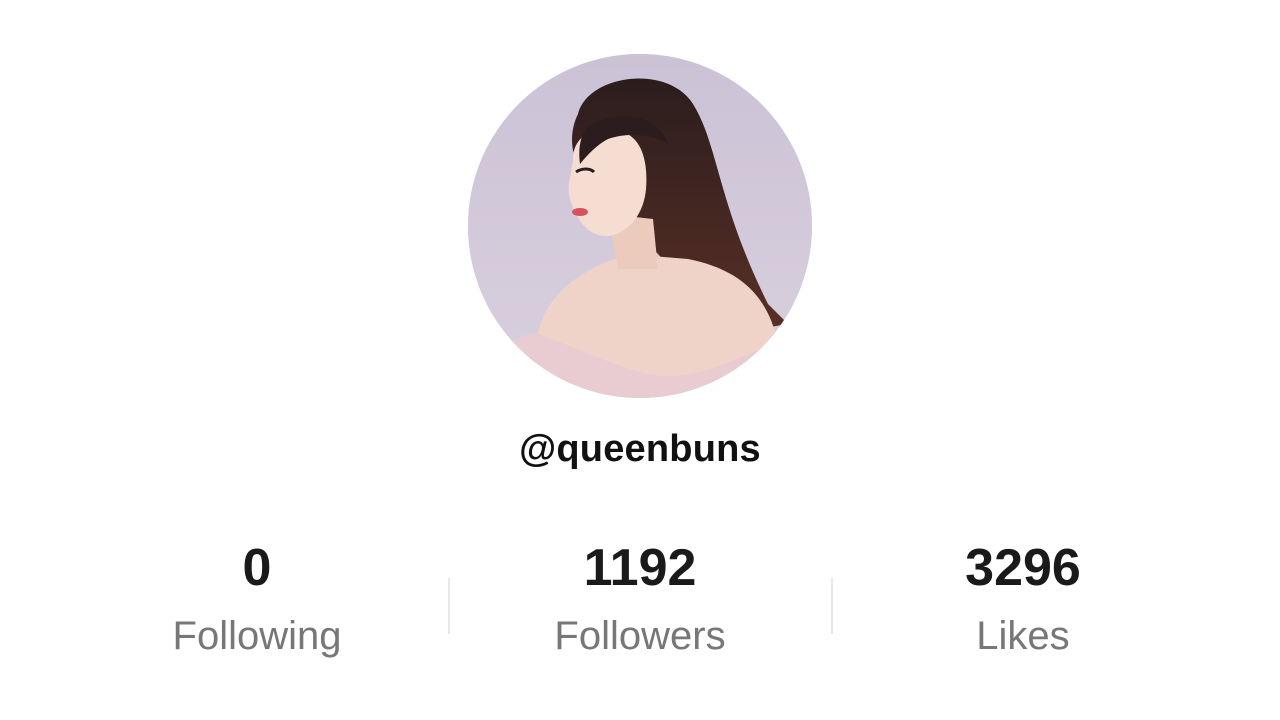 The height and width of the screenshot is (720, 1280). What do you see at coordinates (257, 636) in the screenshot?
I see `following-label: Following` at bounding box center [257, 636].